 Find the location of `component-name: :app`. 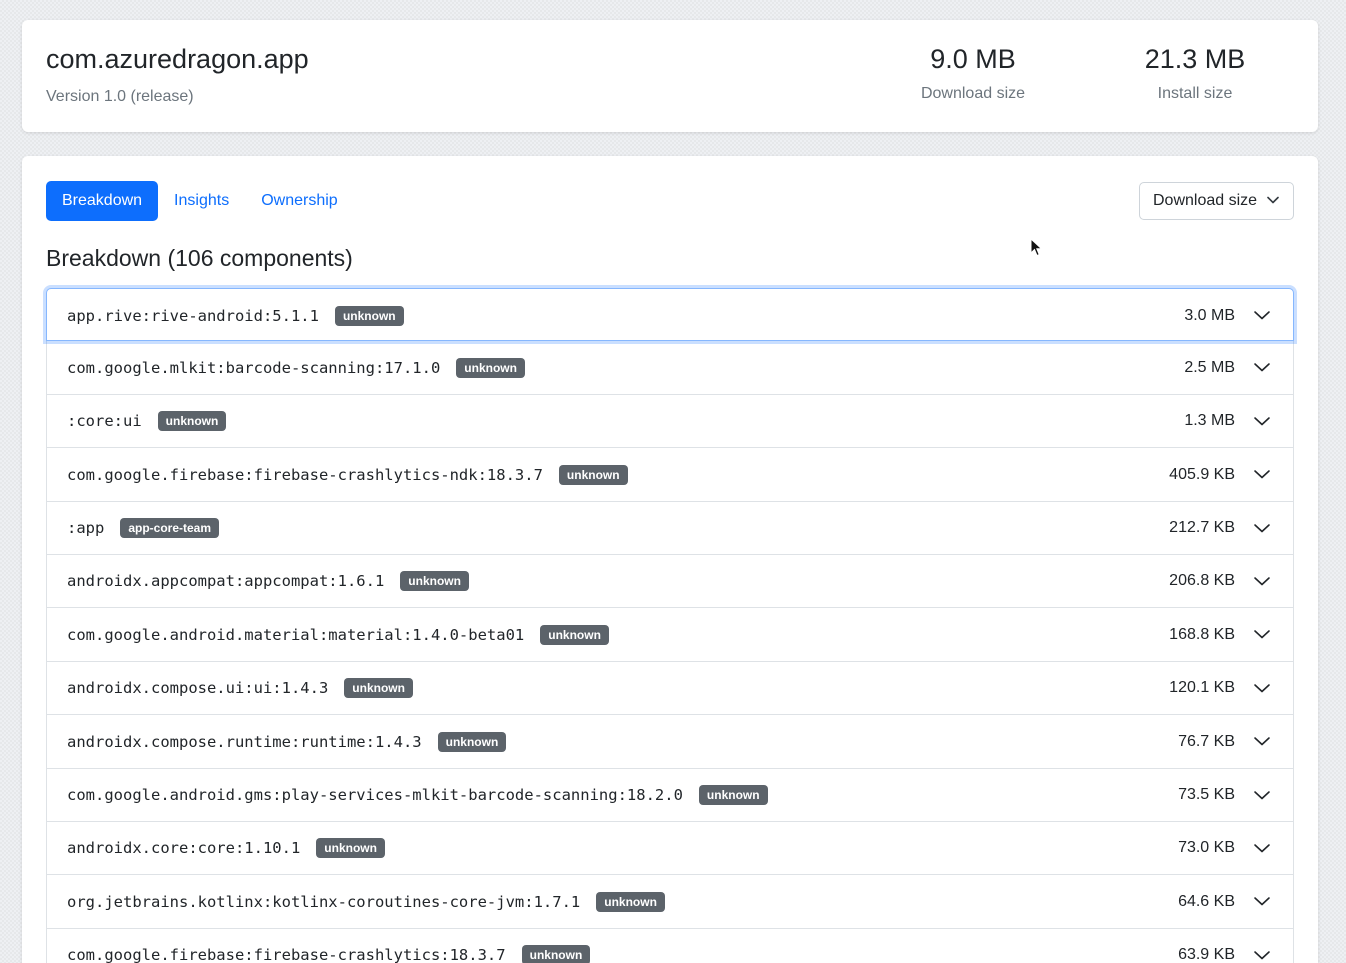

component-name: :app is located at coordinates (86, 528).